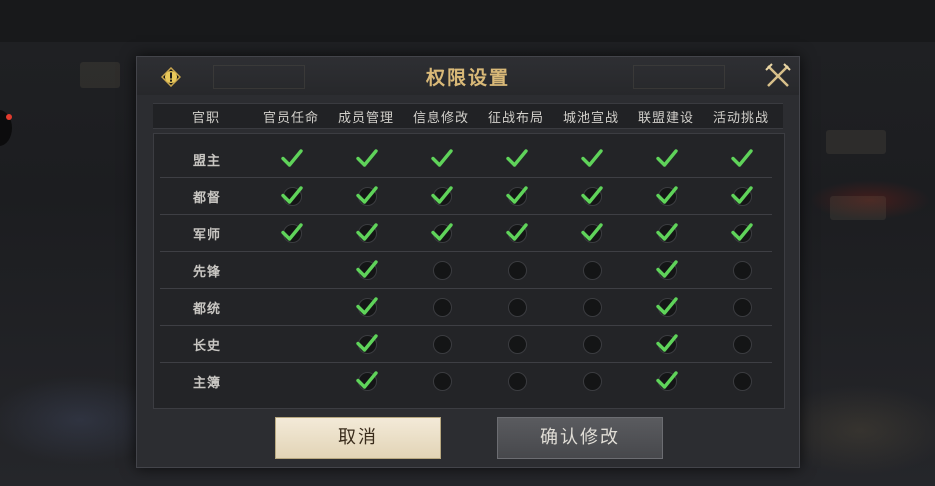 Image resolution: width=935 pixels, height=486 pixels. What do you see at coordinates (365, 118) in the screenshot?
I see `header-member-management: 成员管理` at bounding box center [365, 118].